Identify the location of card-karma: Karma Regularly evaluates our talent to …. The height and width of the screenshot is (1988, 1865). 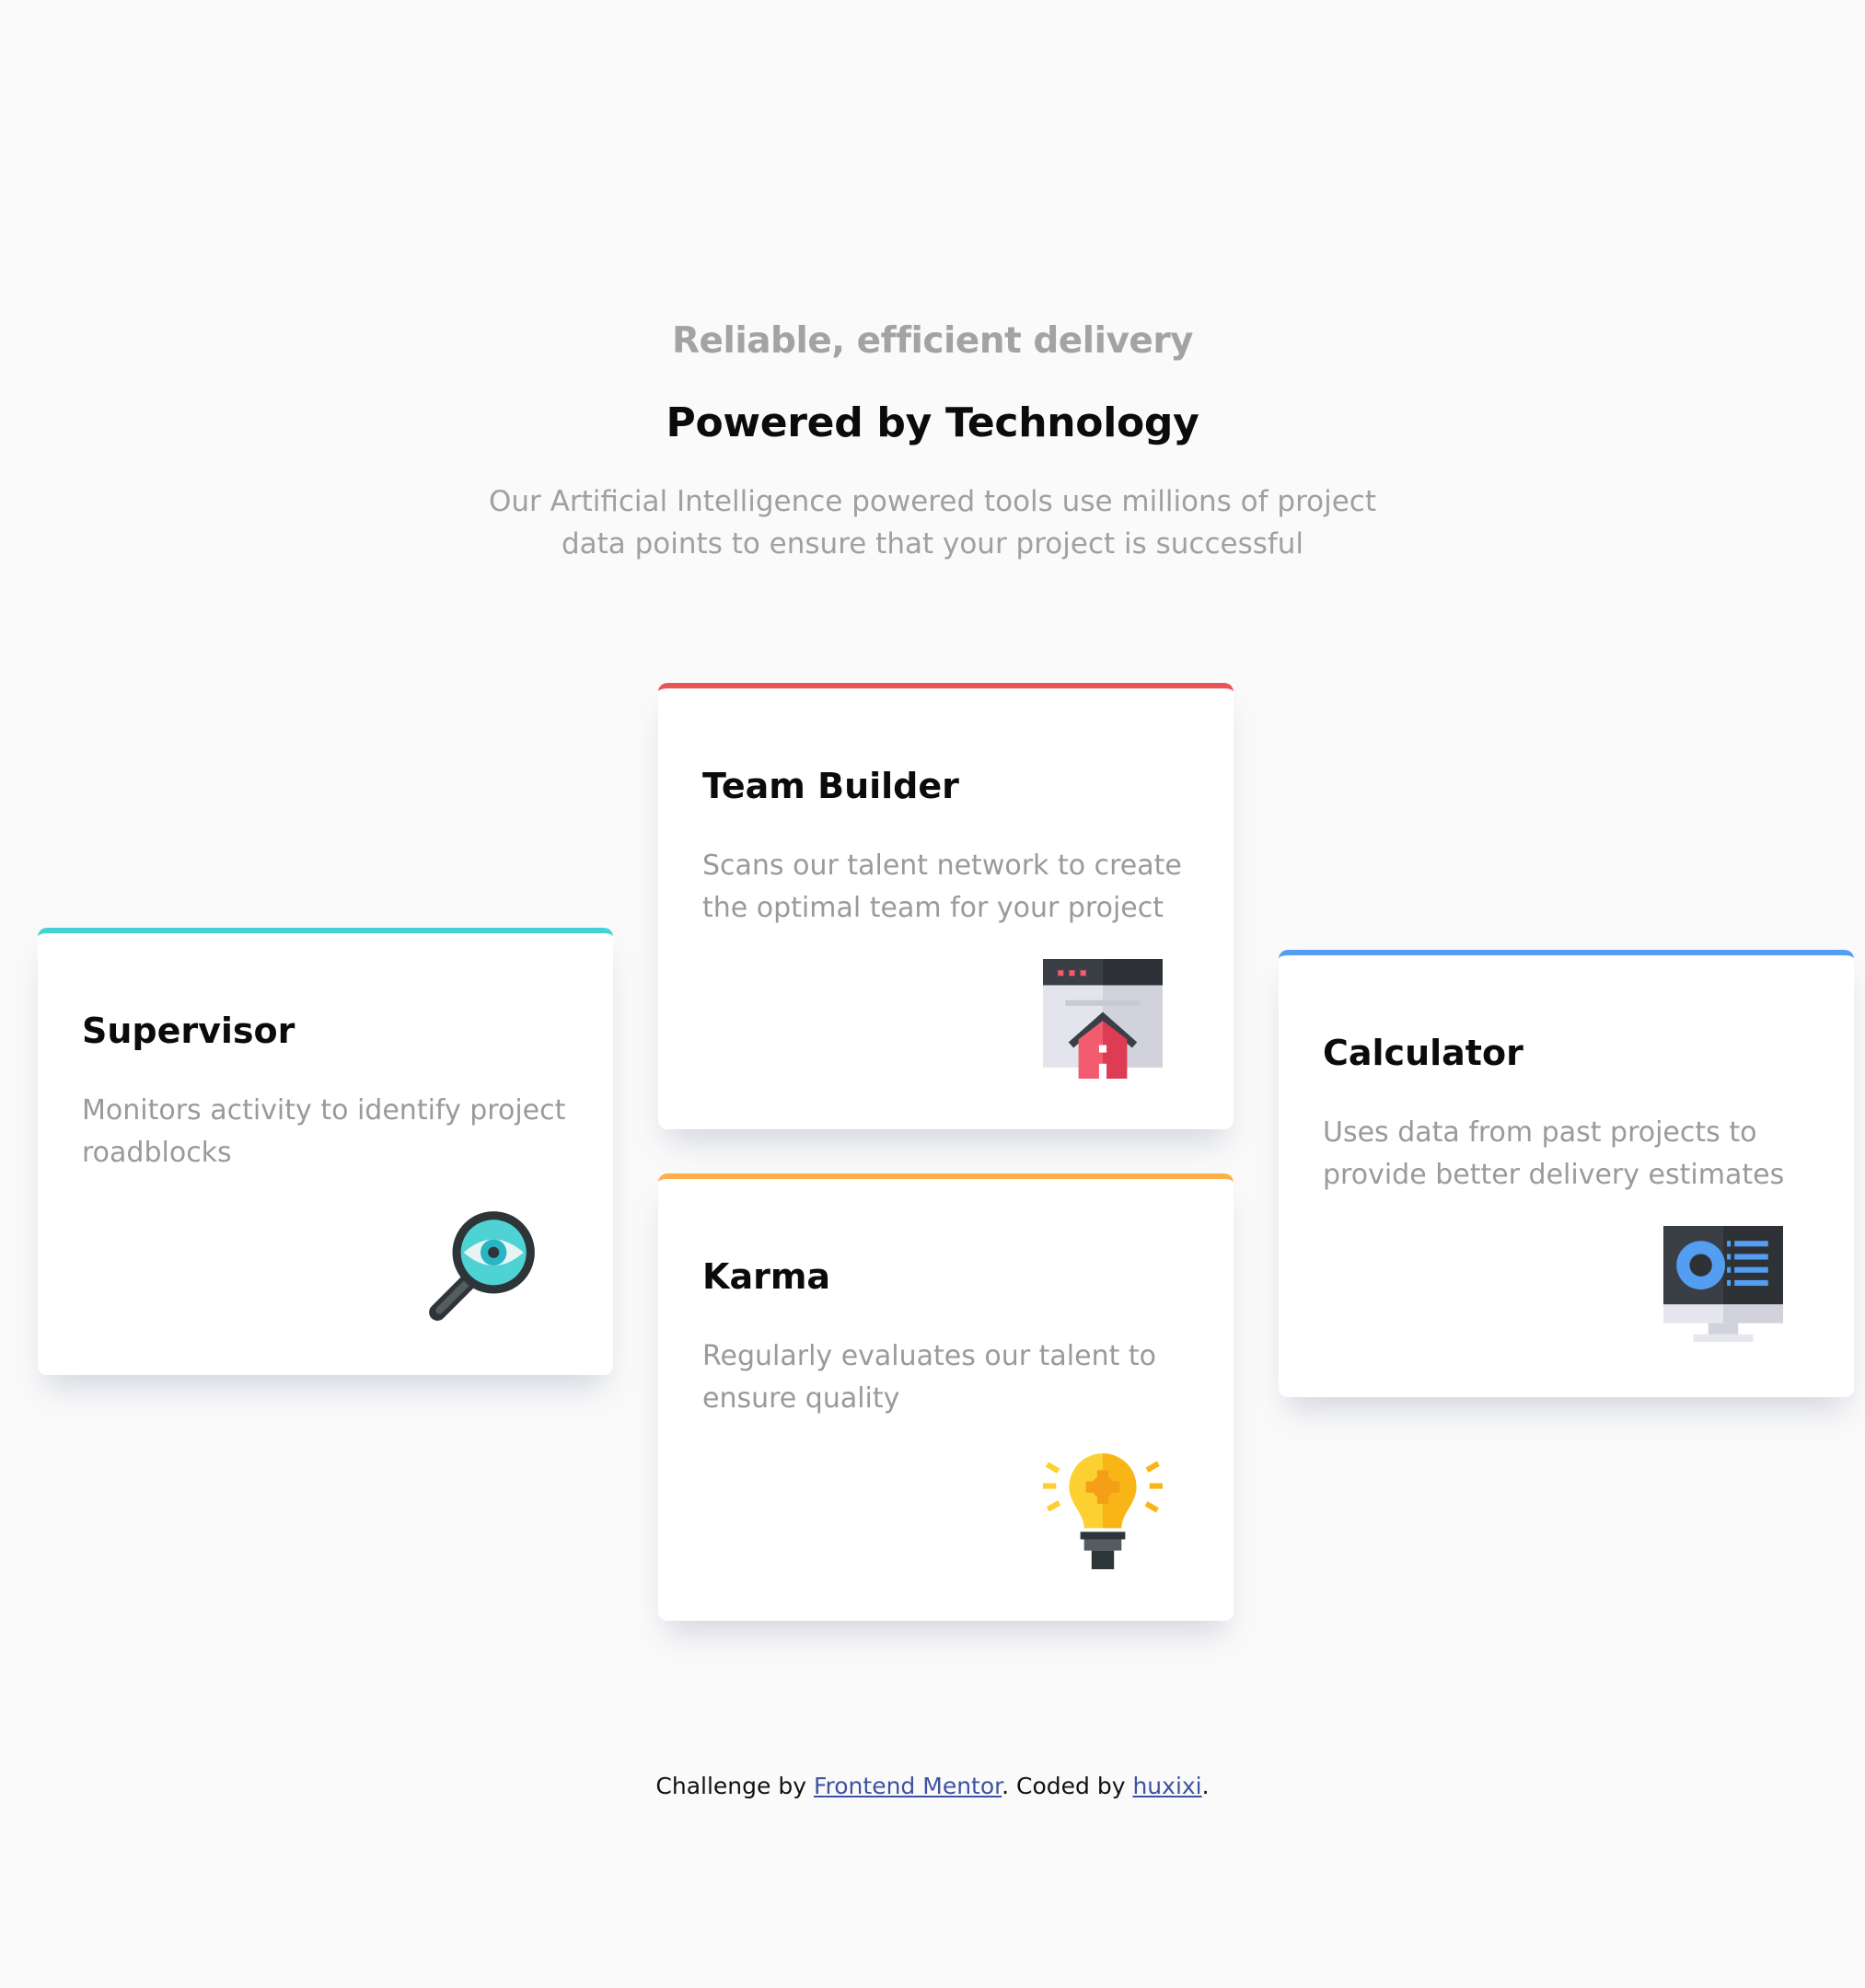
(946, 1397).